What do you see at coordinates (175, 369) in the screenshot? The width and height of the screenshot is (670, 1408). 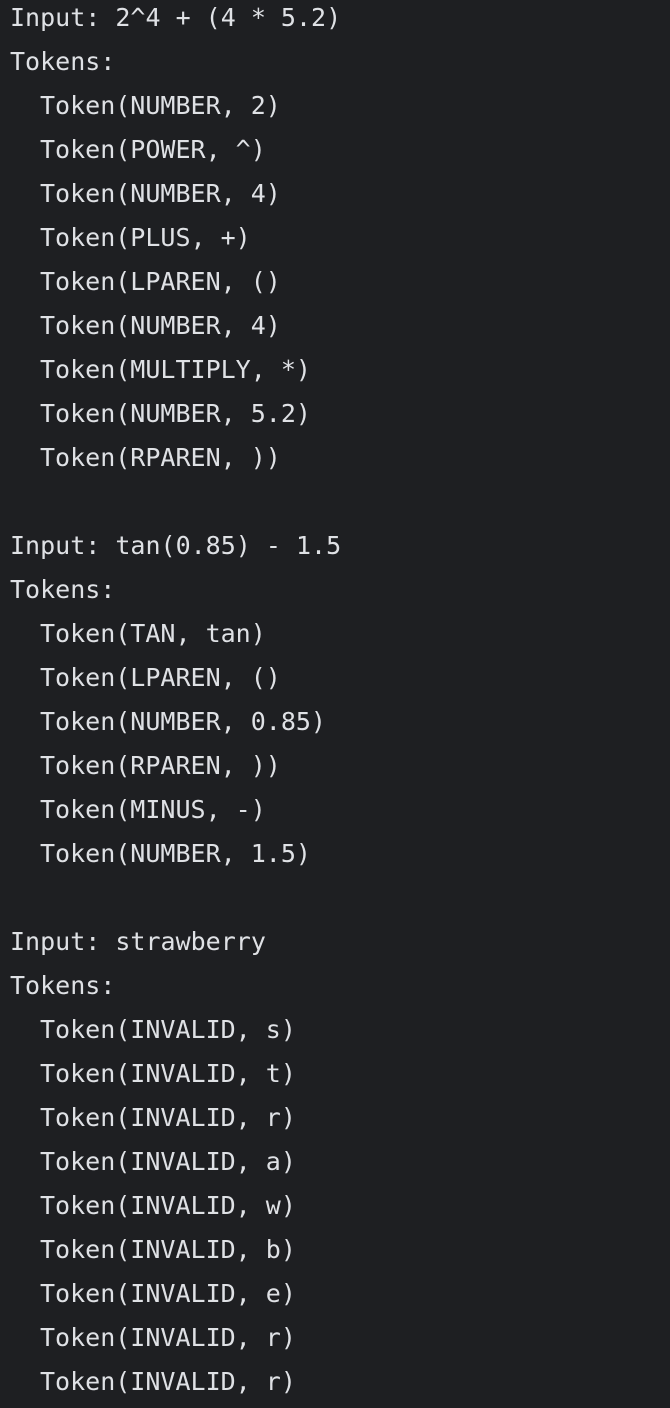 I see `token-line: Token(MULTIPLY, *)` at bounding box center [175, 369].